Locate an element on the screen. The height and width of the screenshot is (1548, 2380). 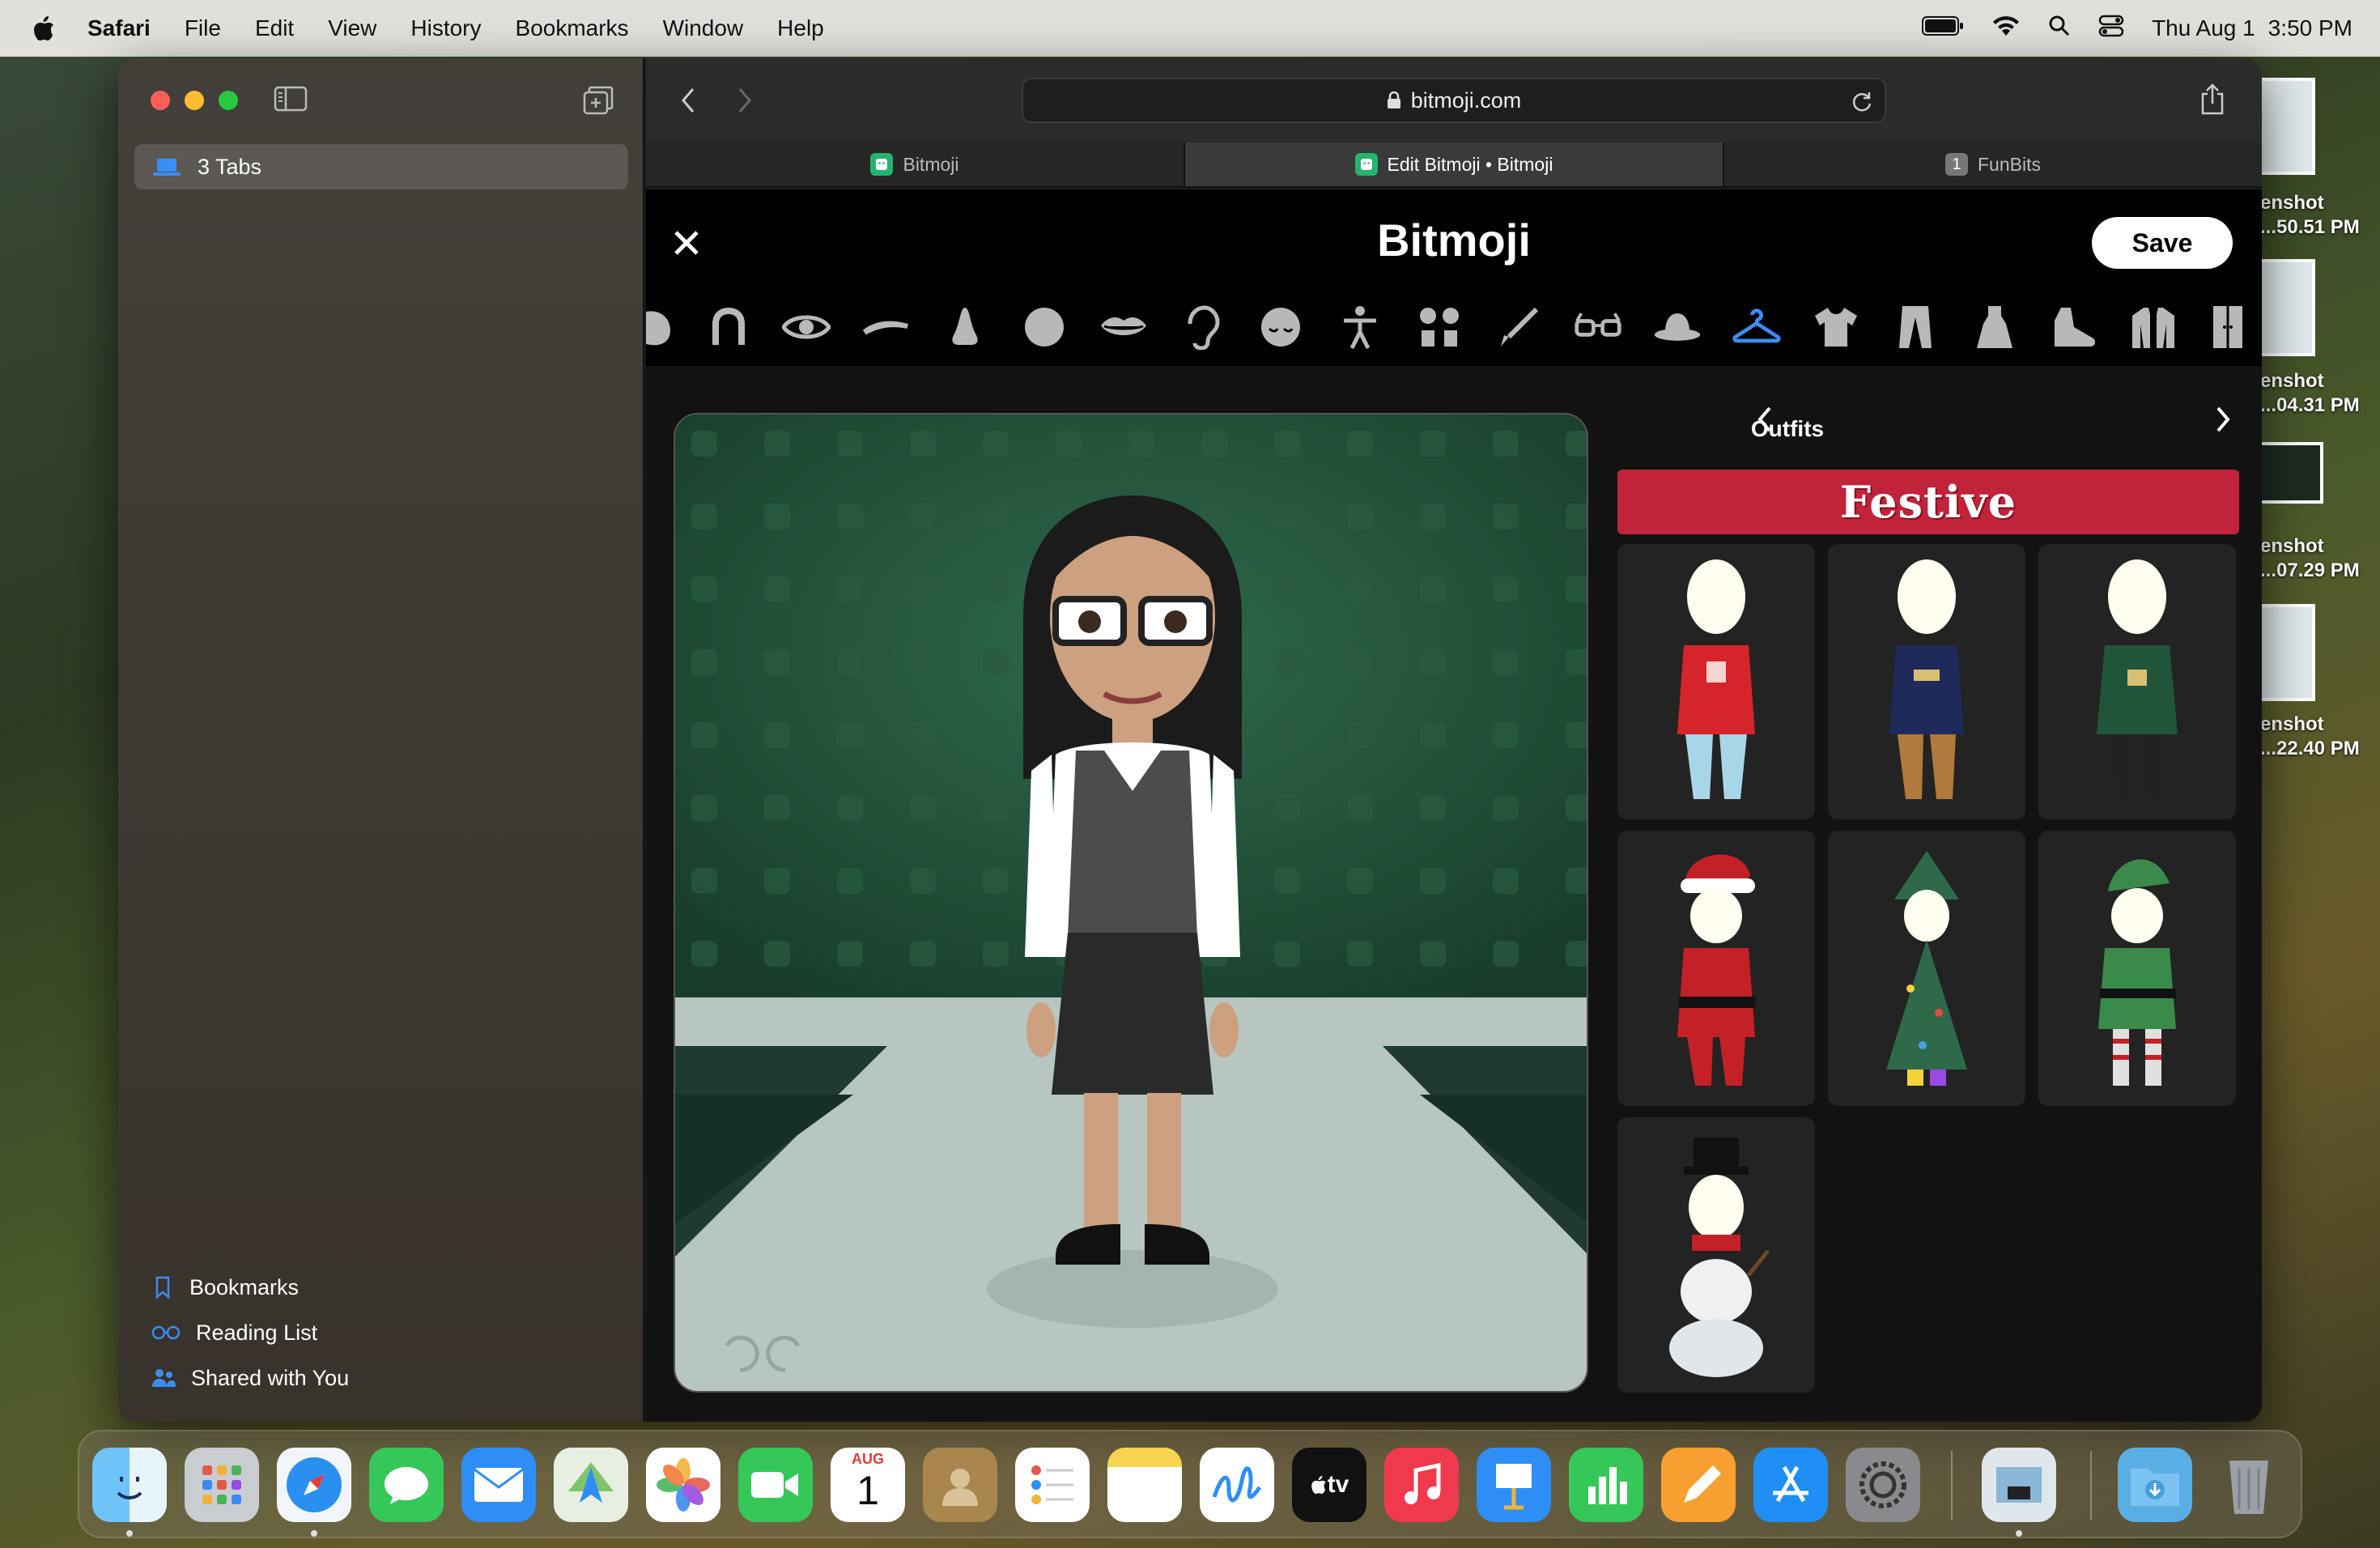
forward-button is located at coordinates (745, 103).